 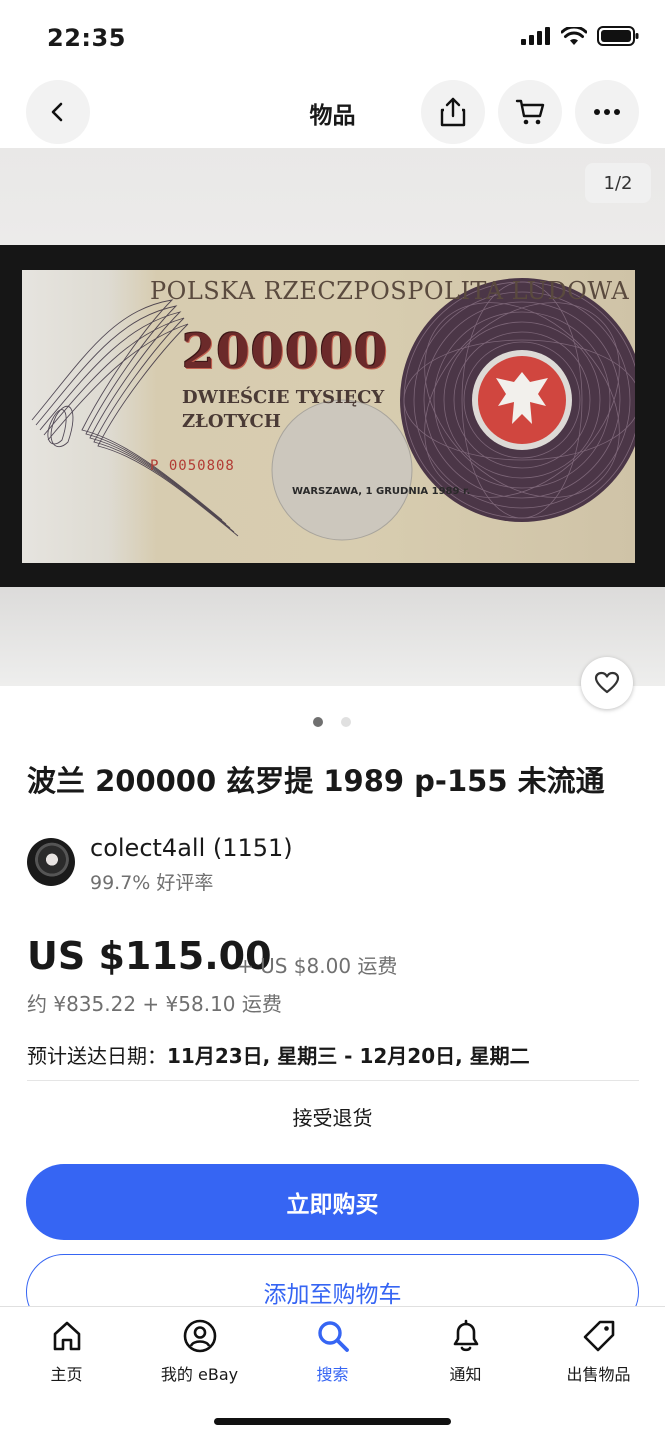 I want to click on home-indicator, so click(x=332, y=1421).